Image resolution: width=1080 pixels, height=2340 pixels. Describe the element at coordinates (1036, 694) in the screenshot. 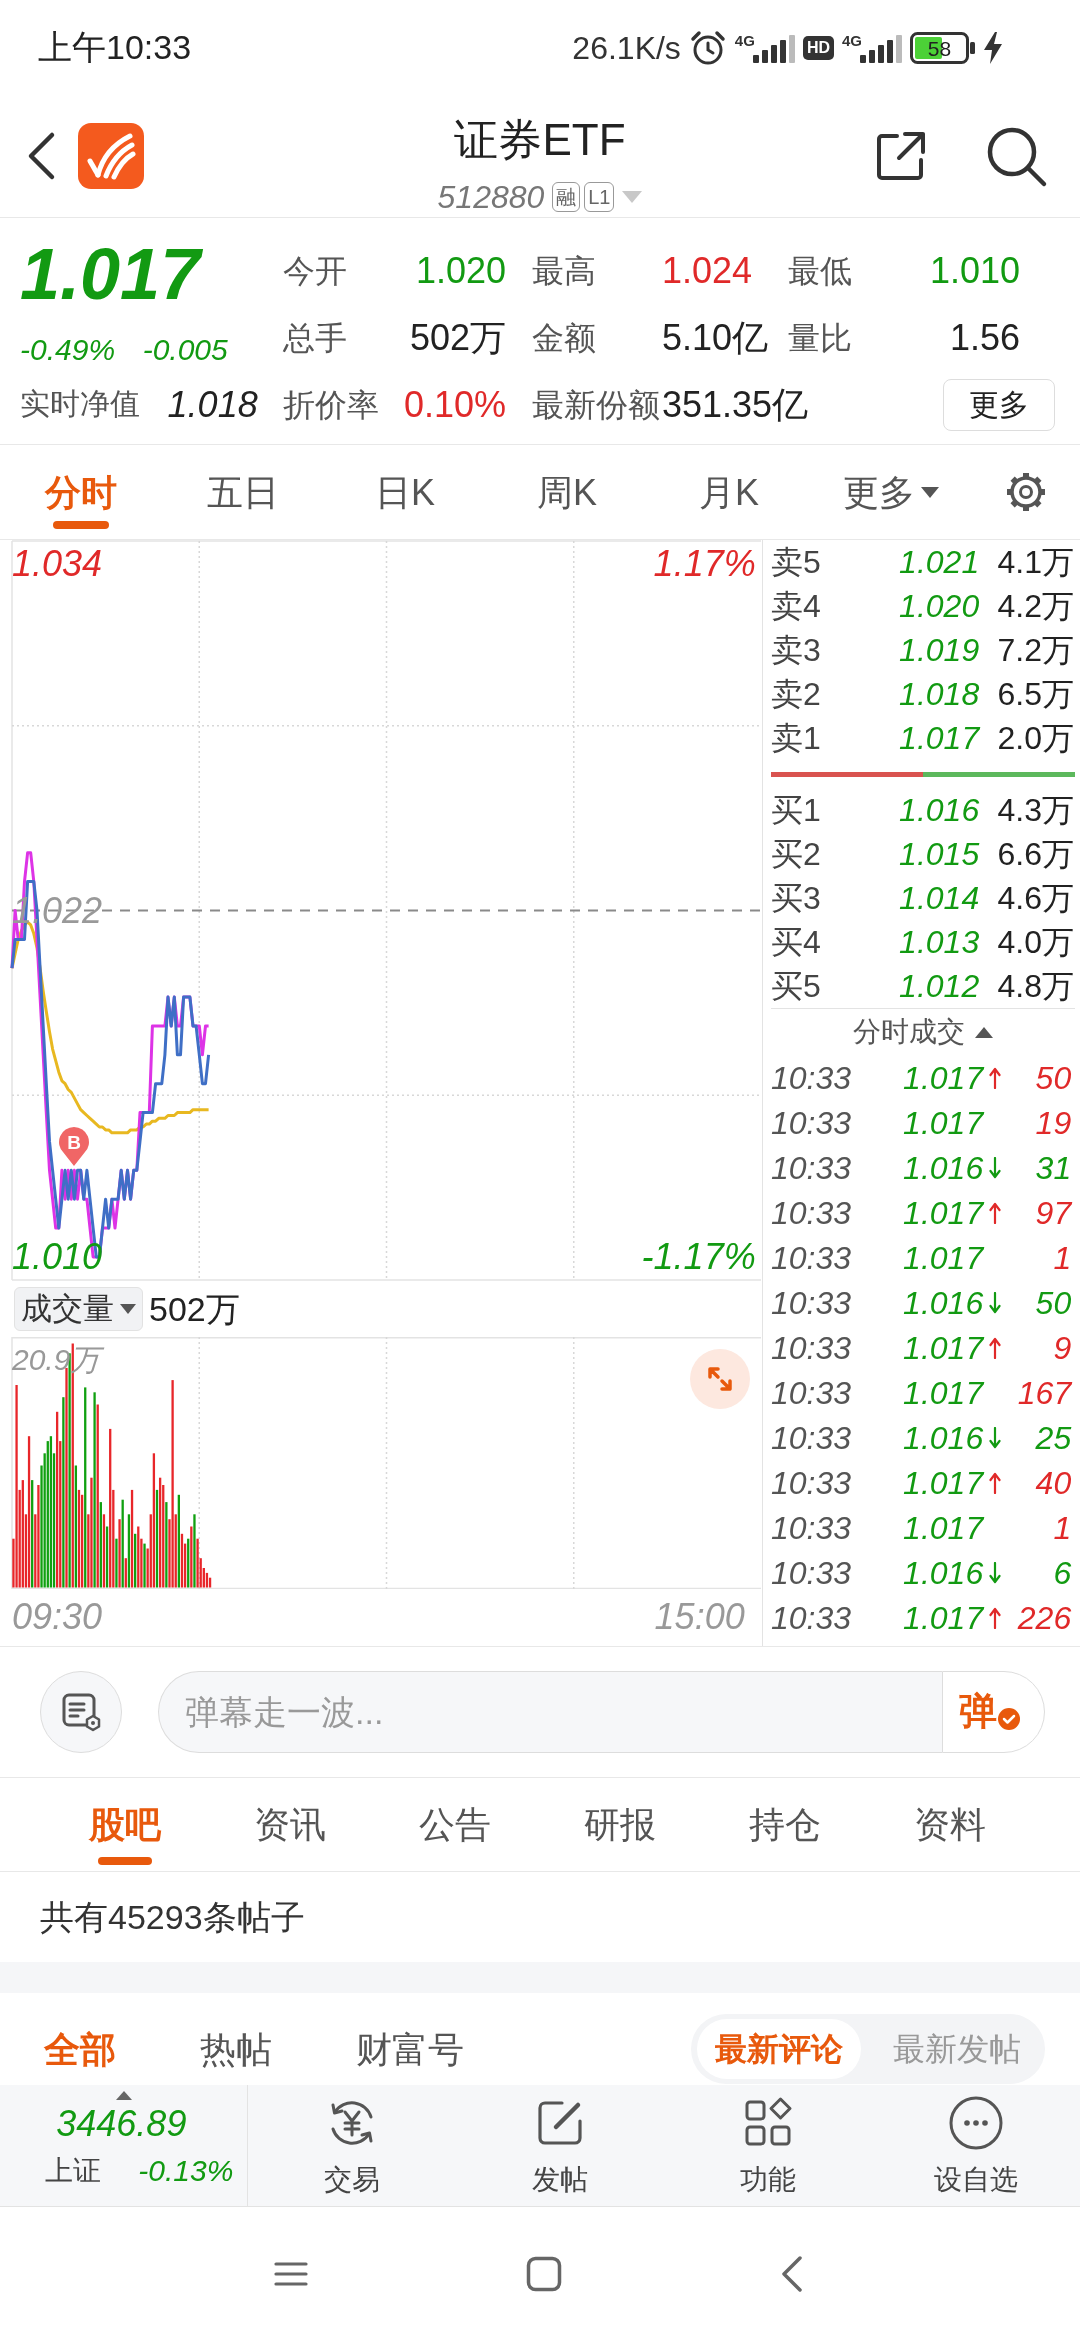

I see `order-volume: 6.5万` at that location.